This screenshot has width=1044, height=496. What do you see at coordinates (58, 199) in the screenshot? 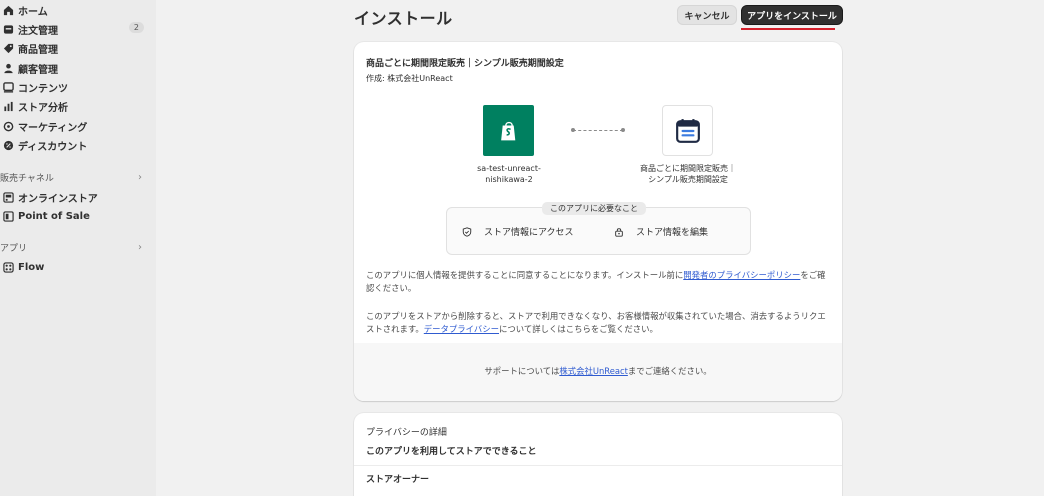
I see `sidebar-item-label: オンラインストア` at bounding box center [58, 199].